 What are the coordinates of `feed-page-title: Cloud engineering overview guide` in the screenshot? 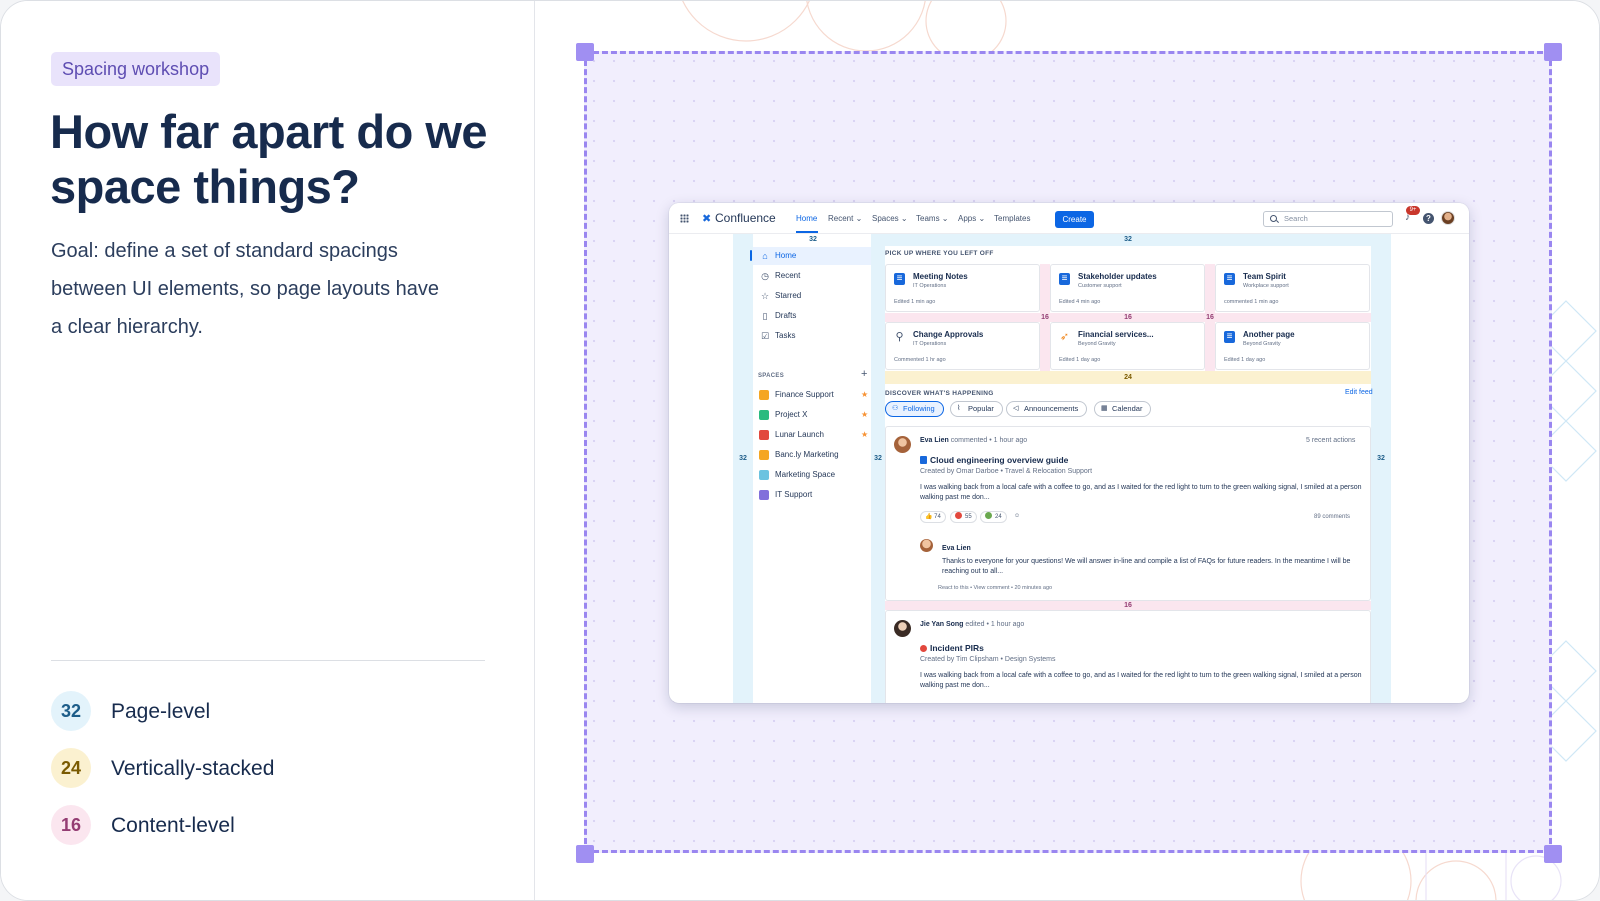 It's located at (994, 460).